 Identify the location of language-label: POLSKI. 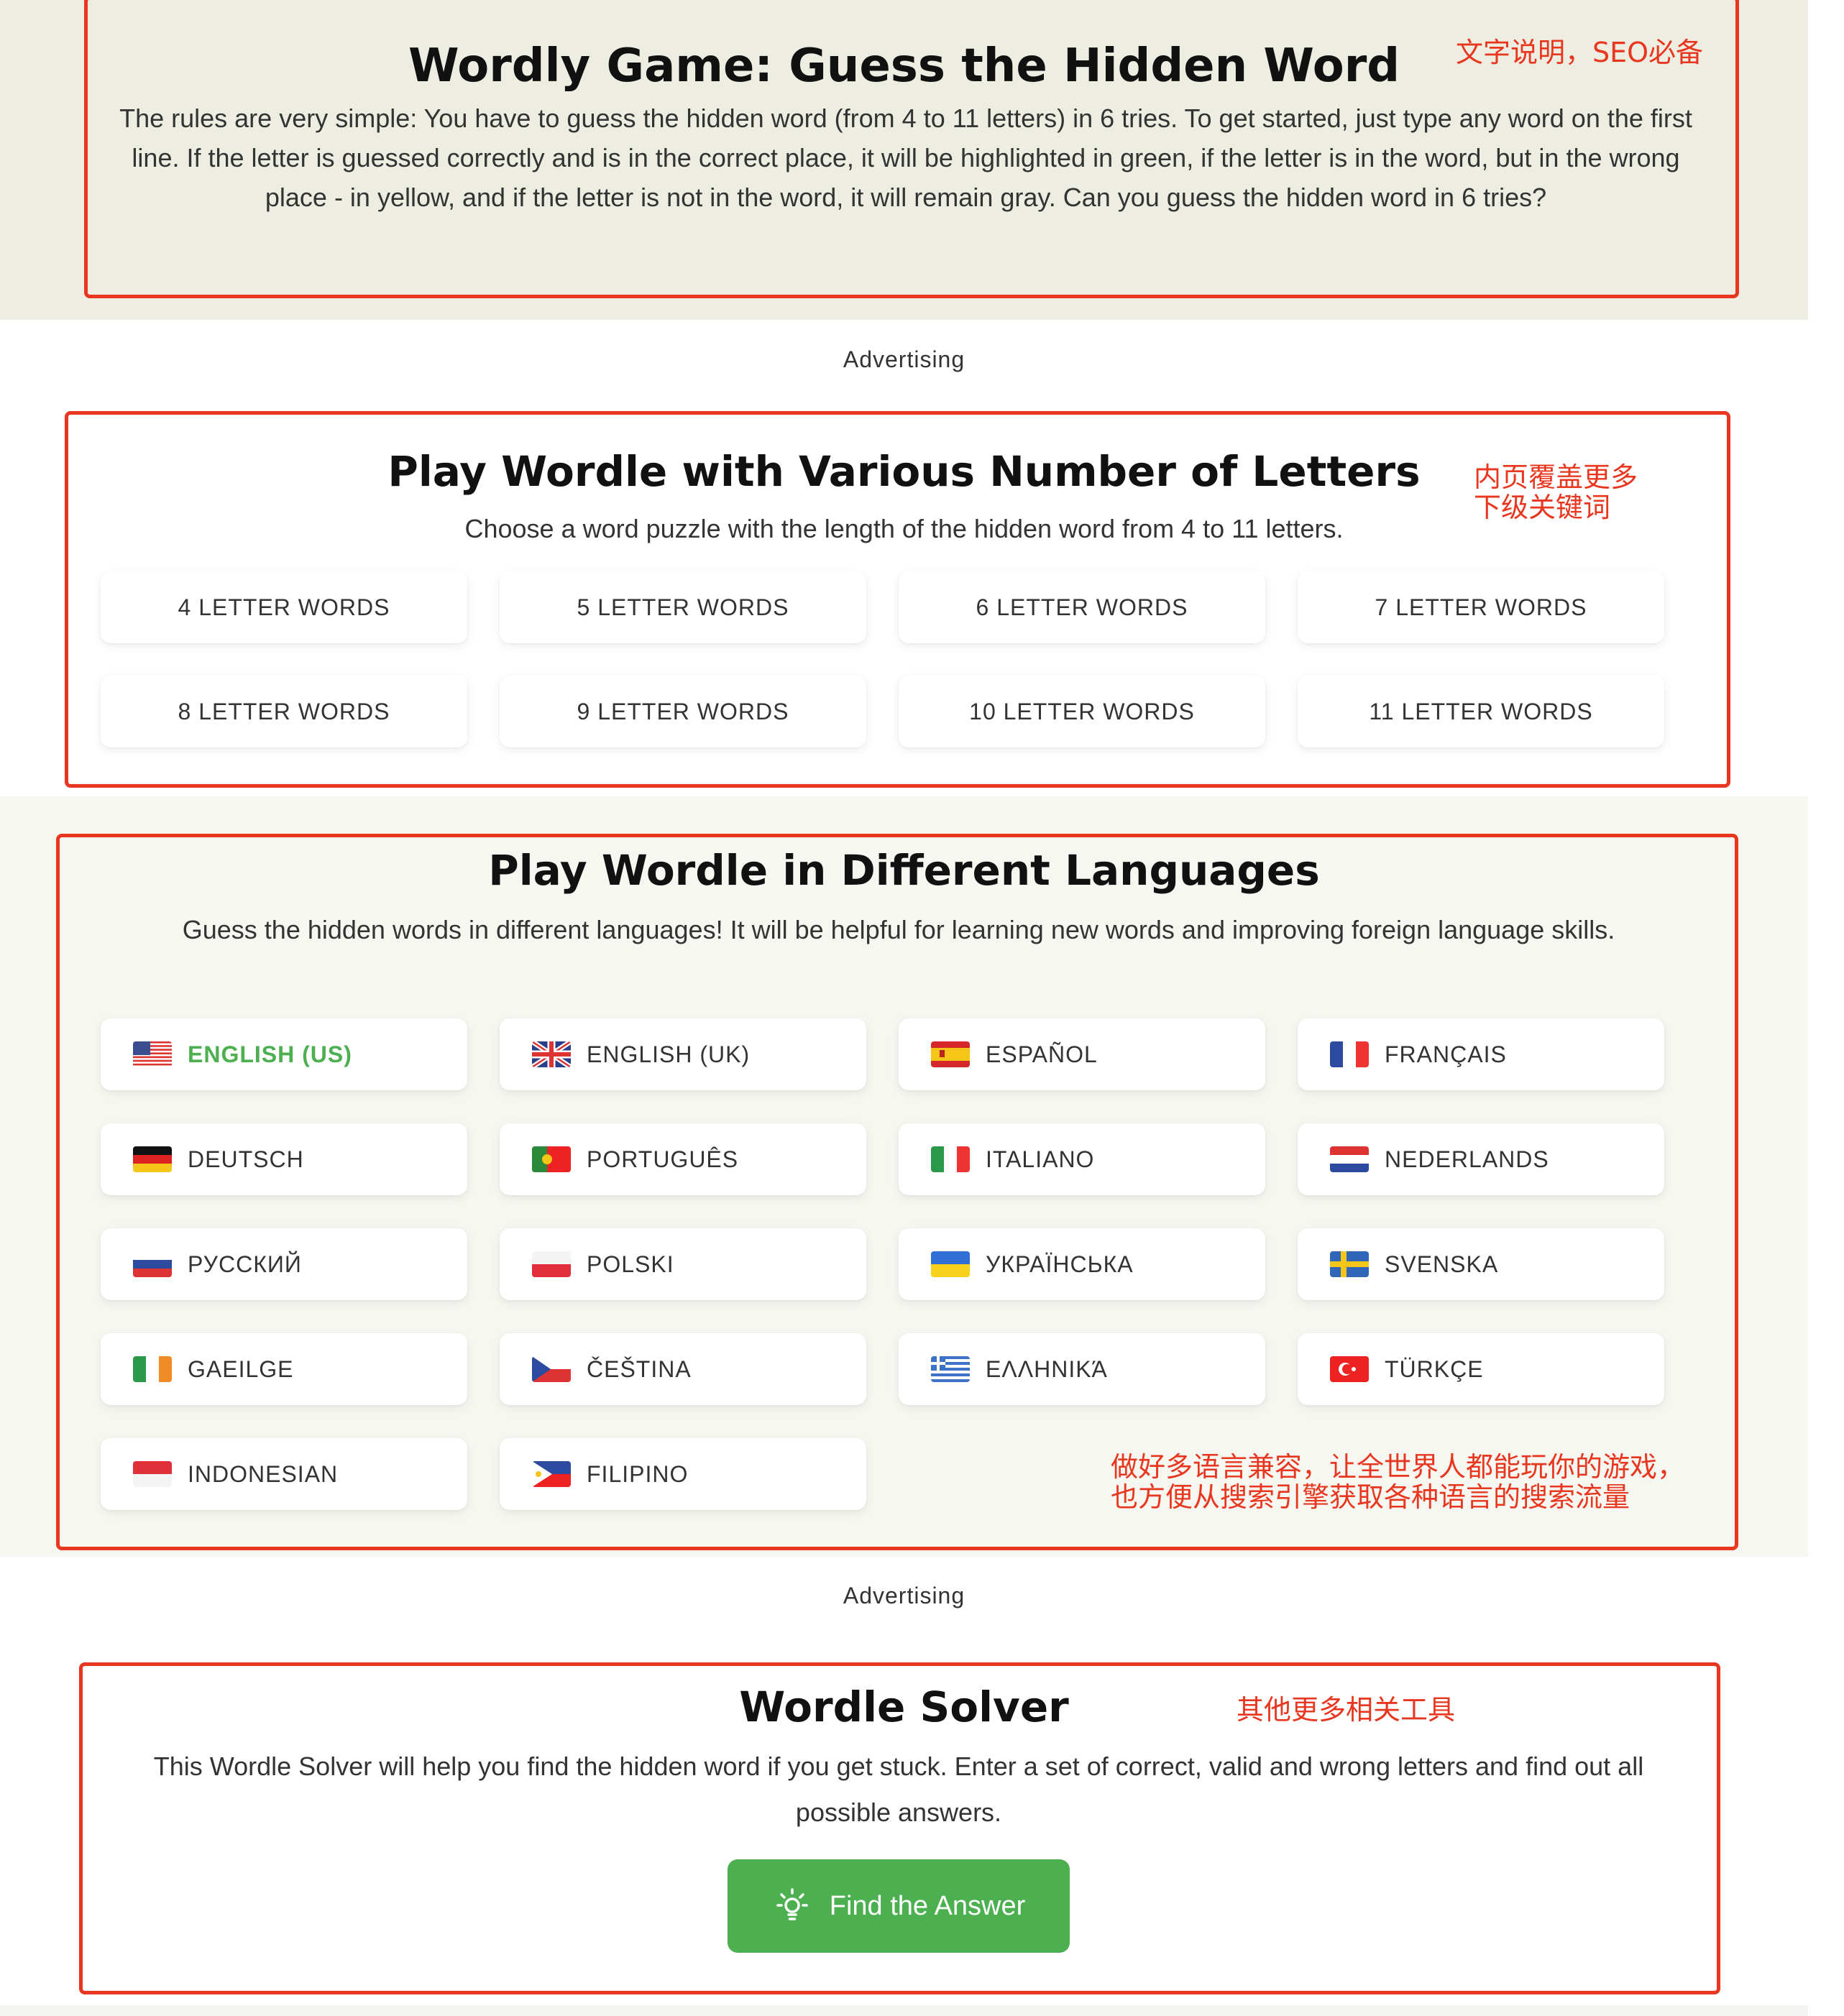
(630, 1264).